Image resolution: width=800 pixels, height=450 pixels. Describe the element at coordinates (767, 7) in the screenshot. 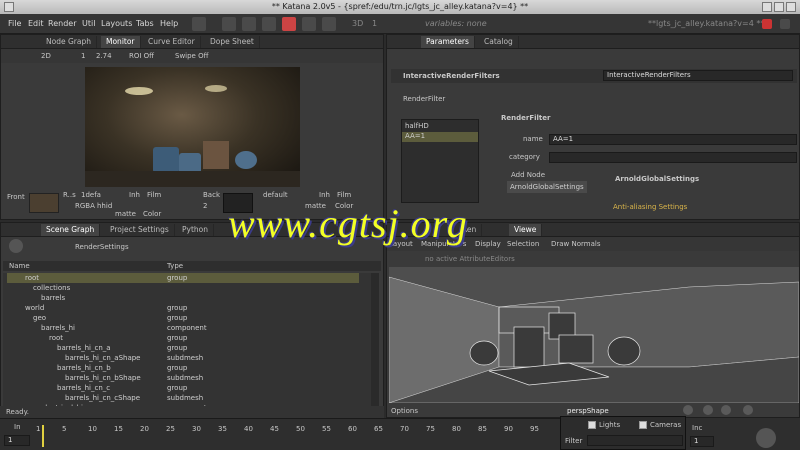

I see `minimize-icon` at that location.